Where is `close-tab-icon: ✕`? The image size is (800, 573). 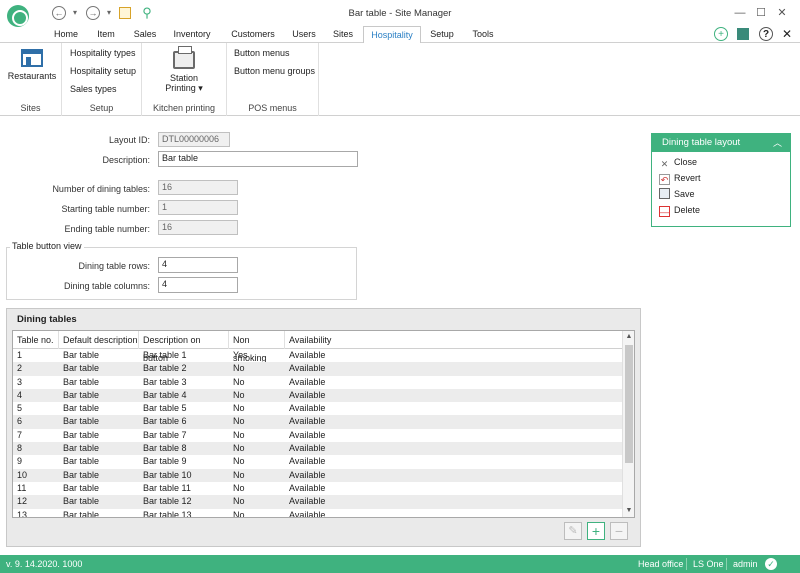 close-tab-icon: ✕ is located at coordinates (787, 34).